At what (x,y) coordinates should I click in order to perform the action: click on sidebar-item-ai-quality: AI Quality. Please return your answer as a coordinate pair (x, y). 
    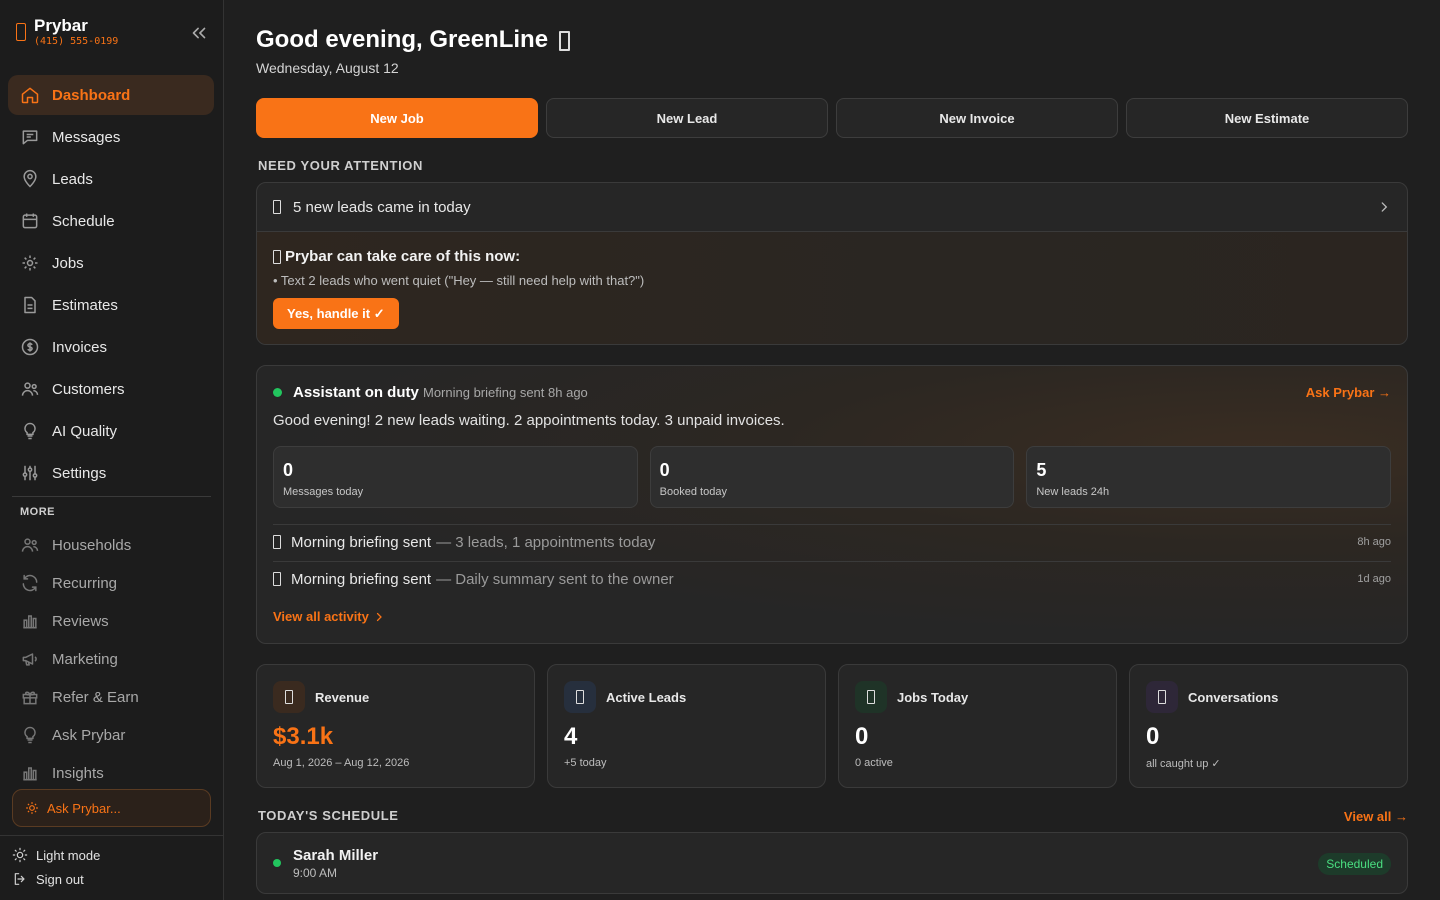
    Looking at the image, I should click on (111, 431).